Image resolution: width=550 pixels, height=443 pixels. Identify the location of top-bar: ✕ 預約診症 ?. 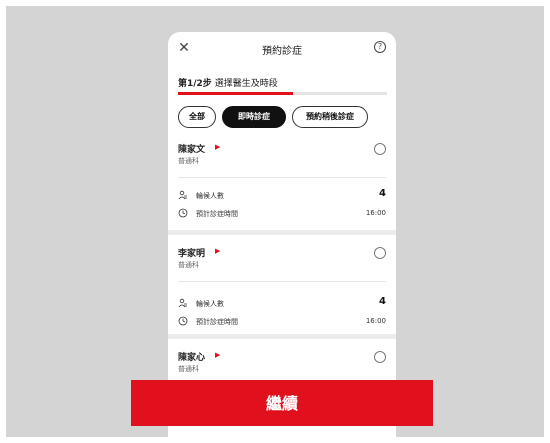
(282, 50).